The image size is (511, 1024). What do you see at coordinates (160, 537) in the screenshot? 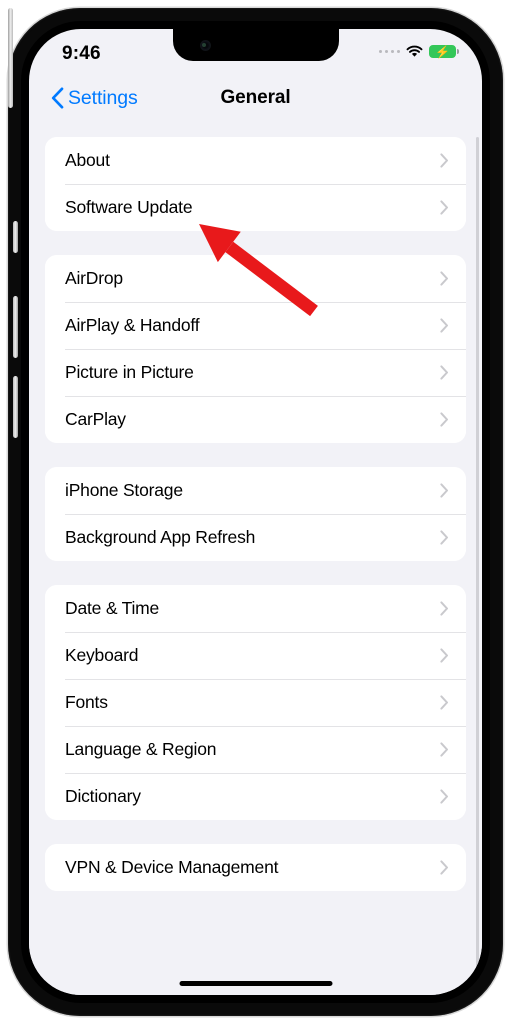
I see `settings-row-label: Background App Refresh` at bounding box center [160, 537].